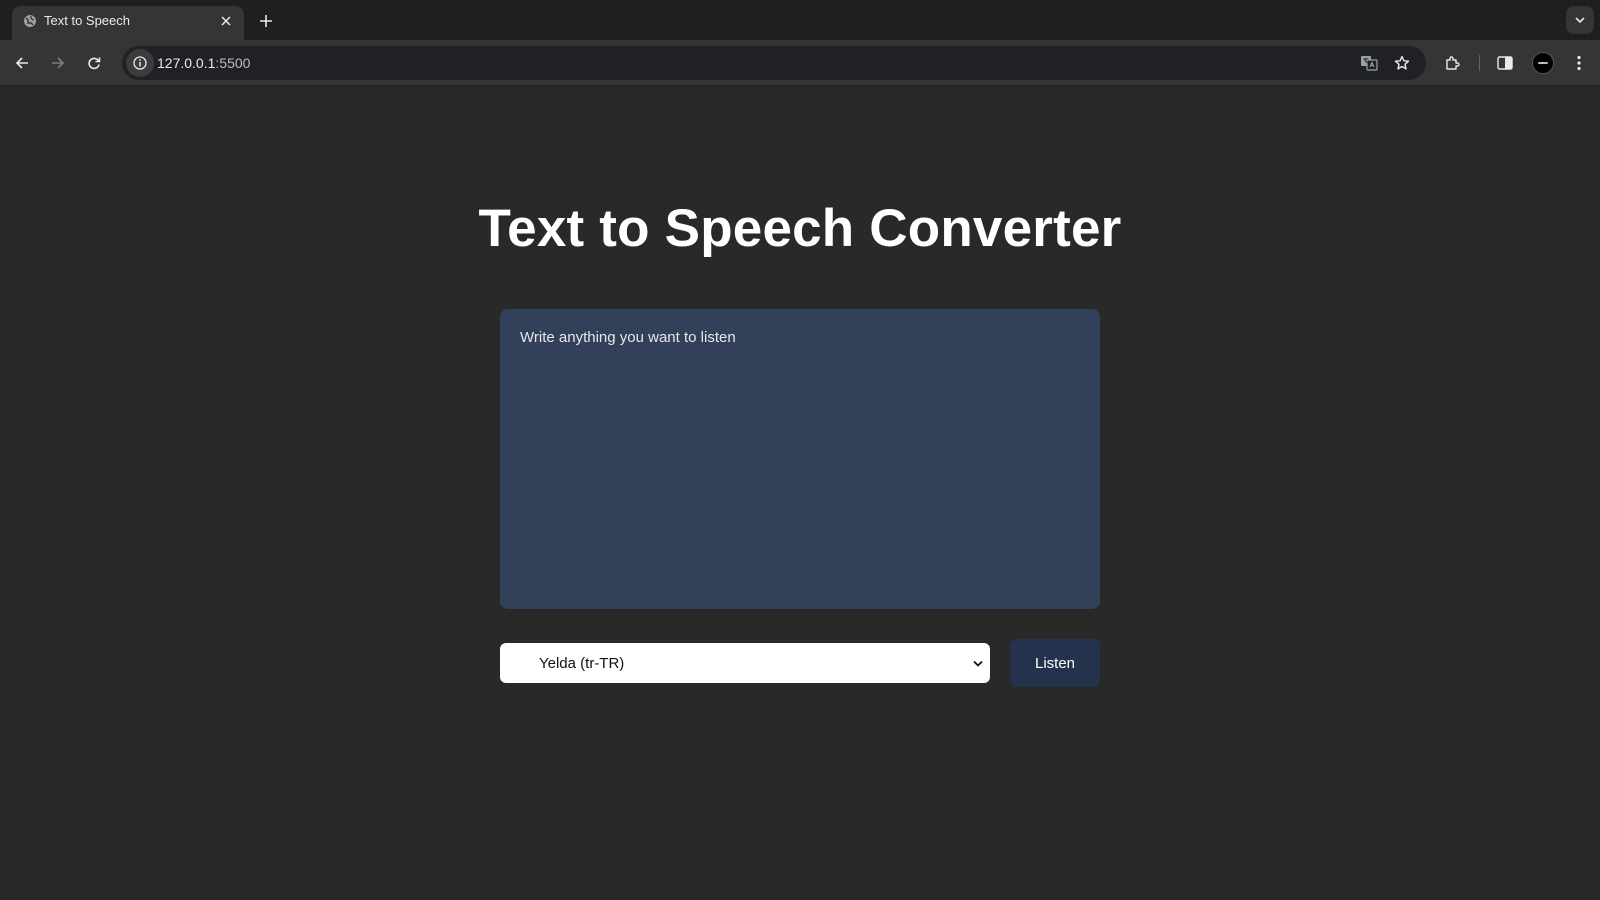 The width and height of the screenshot is (1600, 900). Describe the element at coordinates (226, 21) in the screenshot. I see `close-tab-icon` at that location.